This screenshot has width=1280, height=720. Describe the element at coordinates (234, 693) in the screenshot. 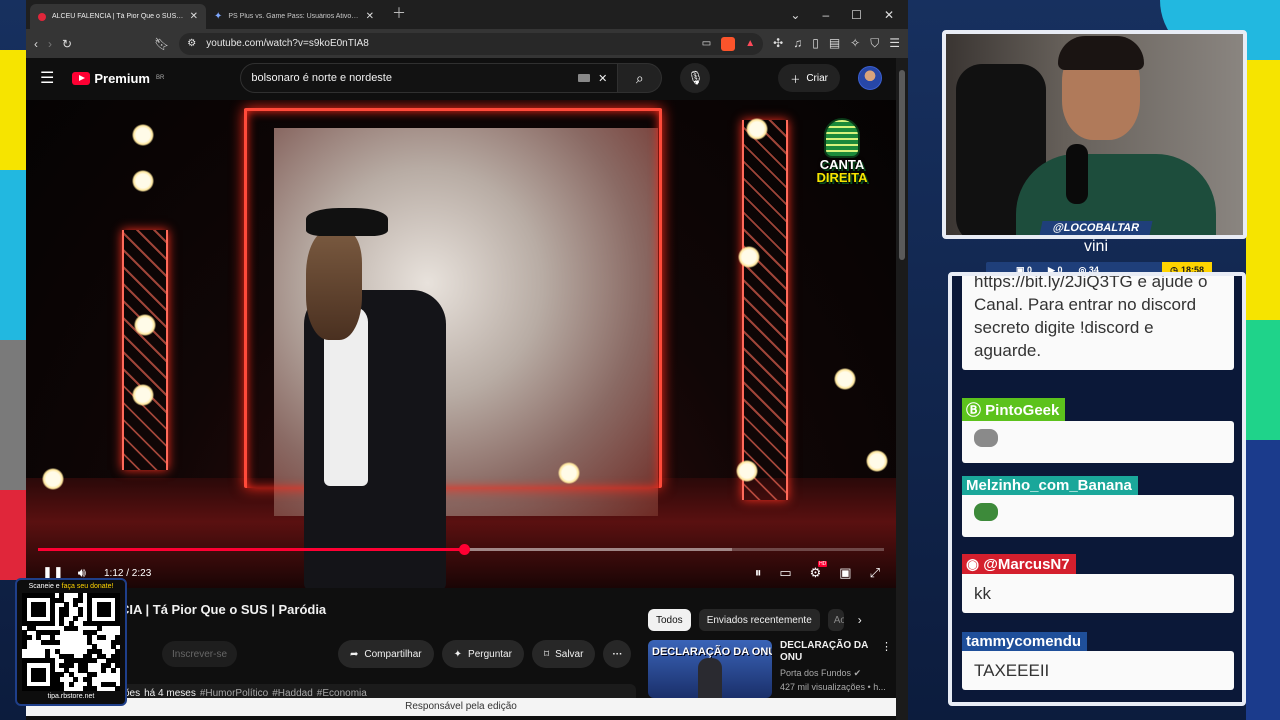

I see `hashtag: #HumorPolítico` at that location.